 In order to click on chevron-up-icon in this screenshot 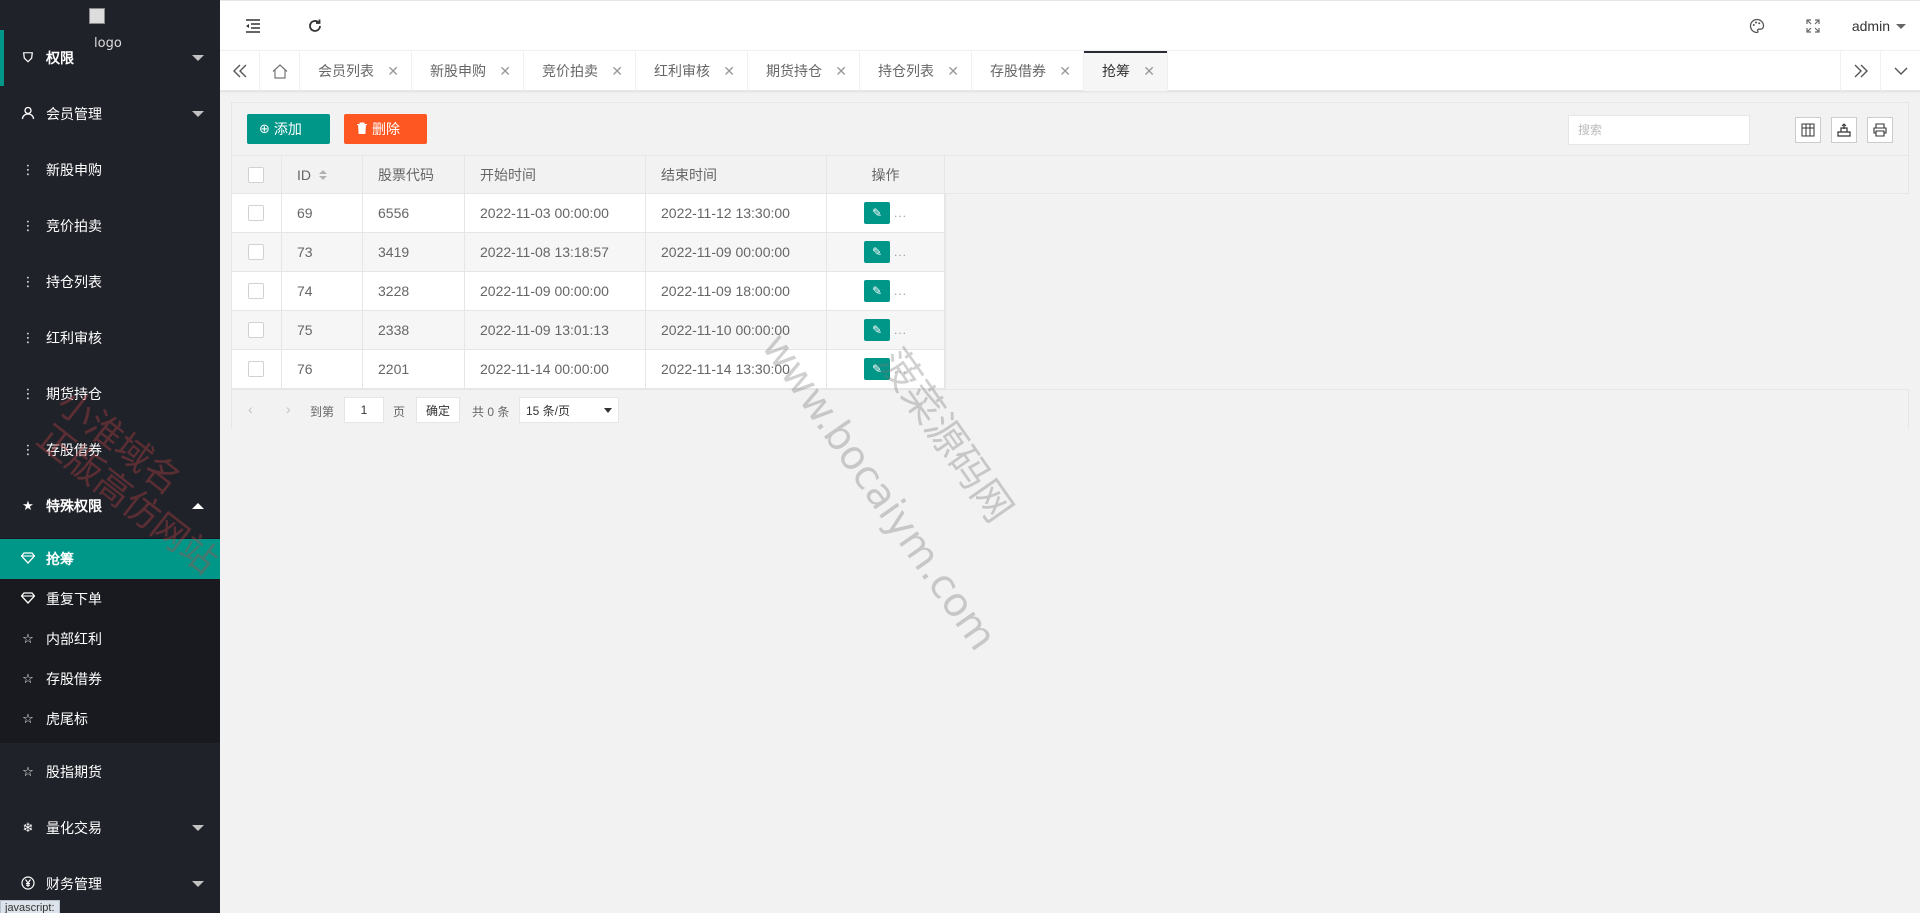, I will do `click(198, 506)`.